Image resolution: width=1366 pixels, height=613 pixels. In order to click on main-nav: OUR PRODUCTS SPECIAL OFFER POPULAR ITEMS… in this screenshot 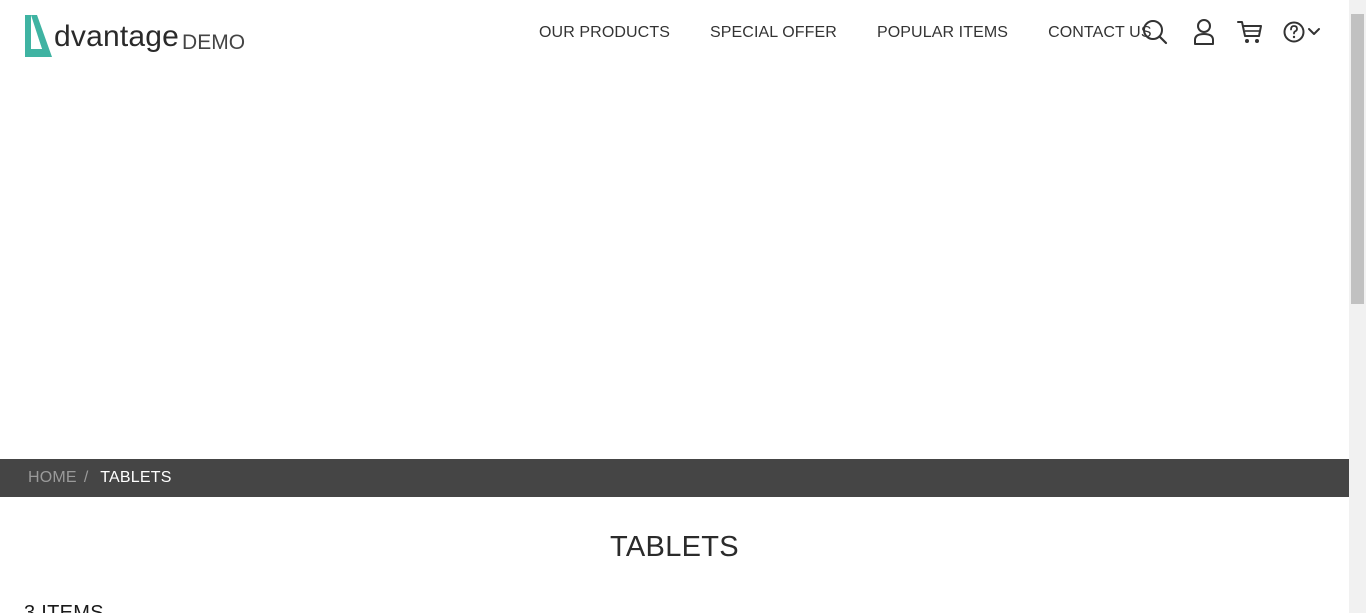, I will do `click(845, 33)`.